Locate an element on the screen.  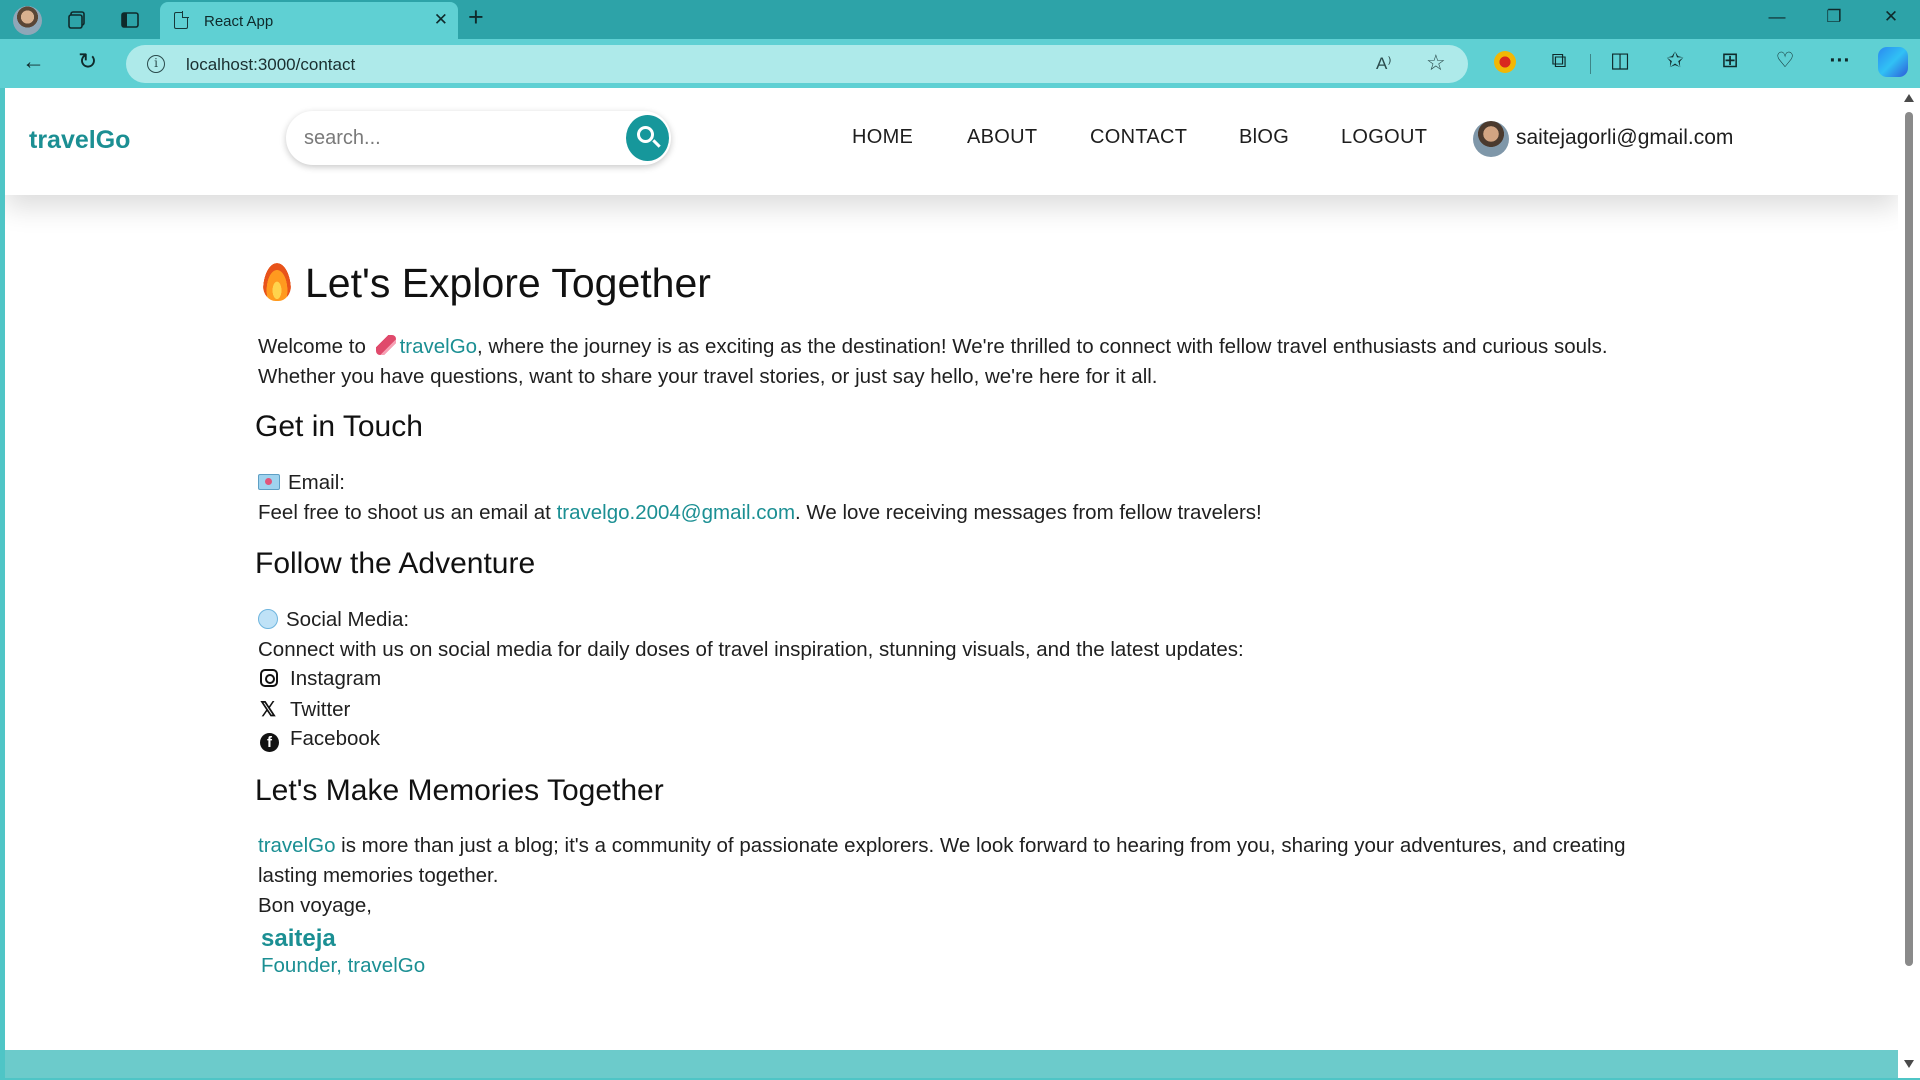
workspaces-icon is located at coordinates (77, 20).